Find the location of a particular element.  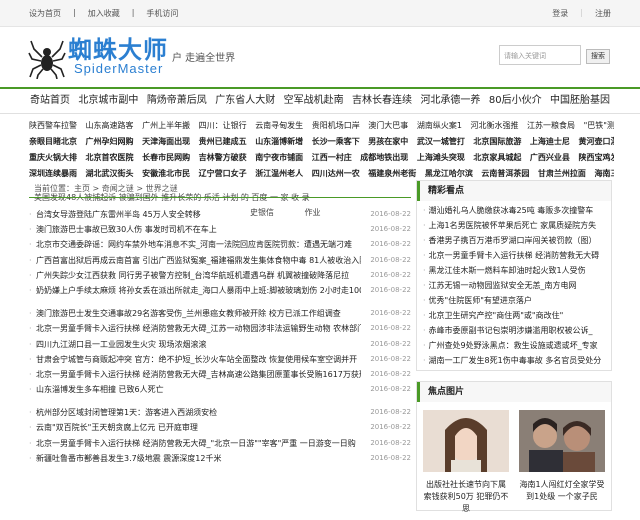

hot-link: 吉林警方破获 is located at coordinates (223, 157).